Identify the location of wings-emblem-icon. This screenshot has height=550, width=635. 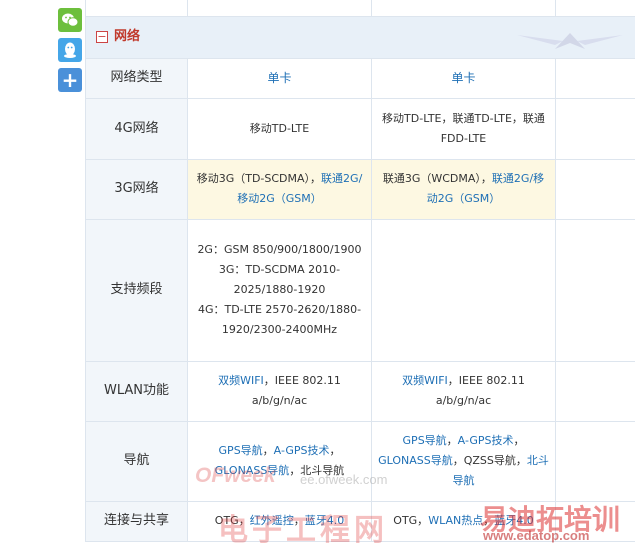
(570, 40).